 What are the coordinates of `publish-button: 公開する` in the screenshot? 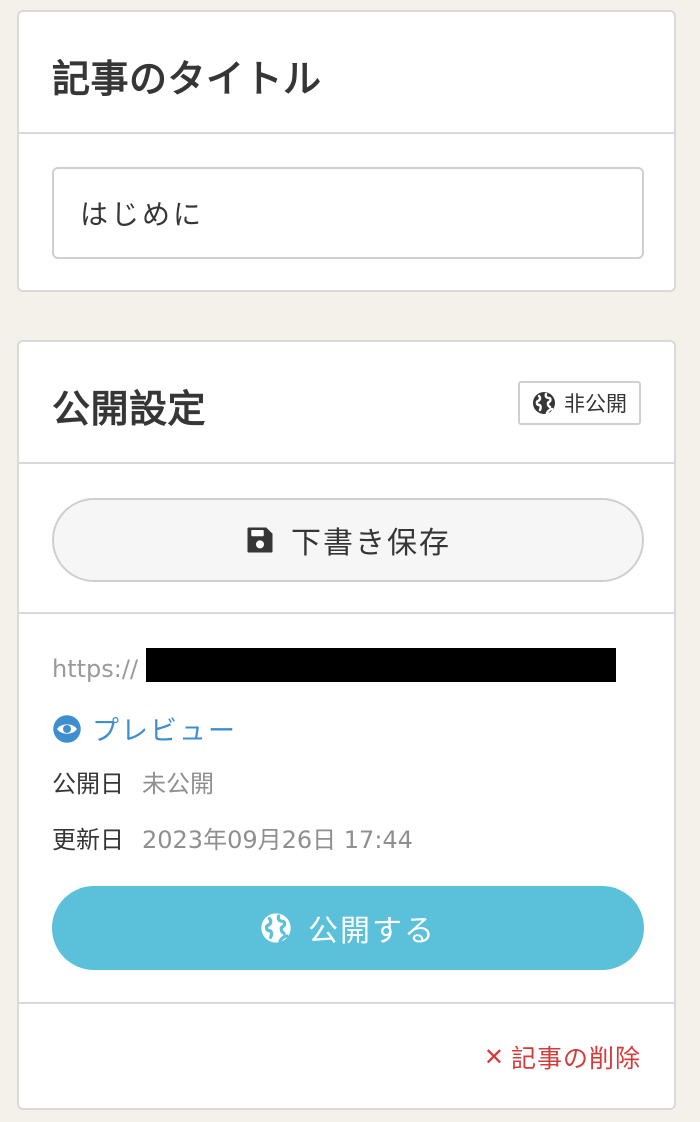 It's located at (348, 928).